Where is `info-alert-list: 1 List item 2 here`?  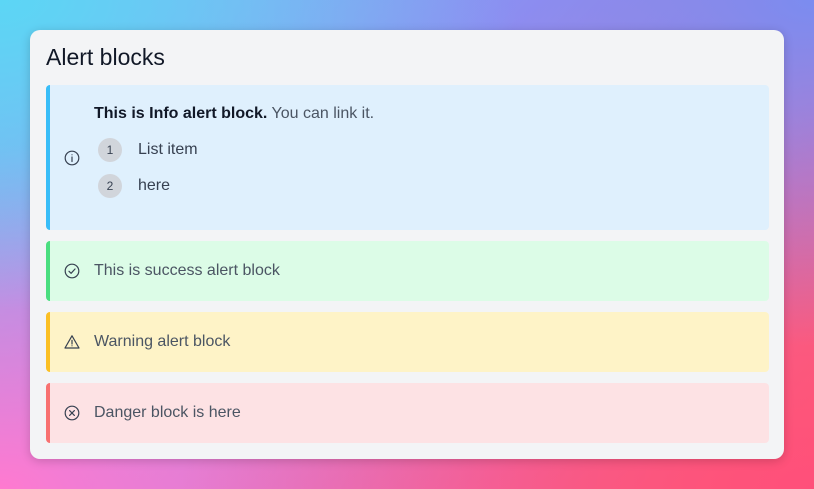
info-alert-list: 1 List item 2 here is located at coordinates (431, 168).